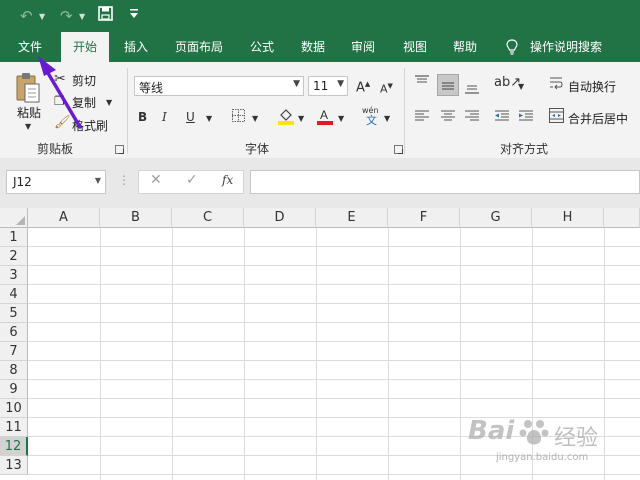  I want to click on enter-icon: ✓, so click(192, 180).